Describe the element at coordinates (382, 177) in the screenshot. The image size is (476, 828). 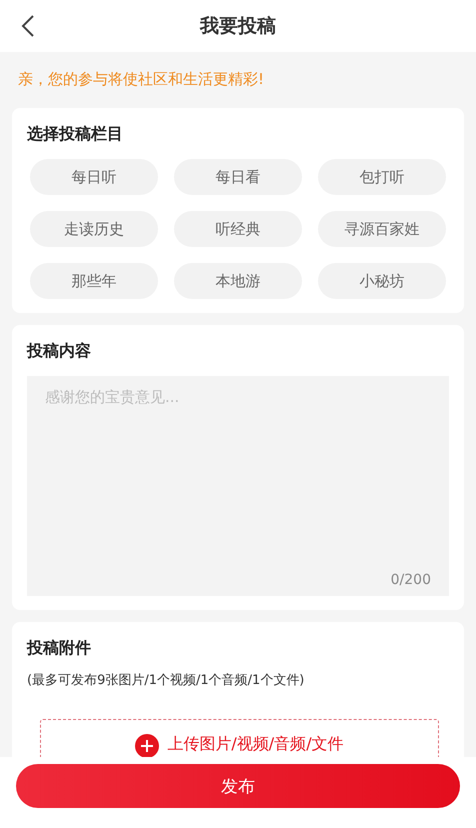
I see `category-chip: 包打听` at that location.